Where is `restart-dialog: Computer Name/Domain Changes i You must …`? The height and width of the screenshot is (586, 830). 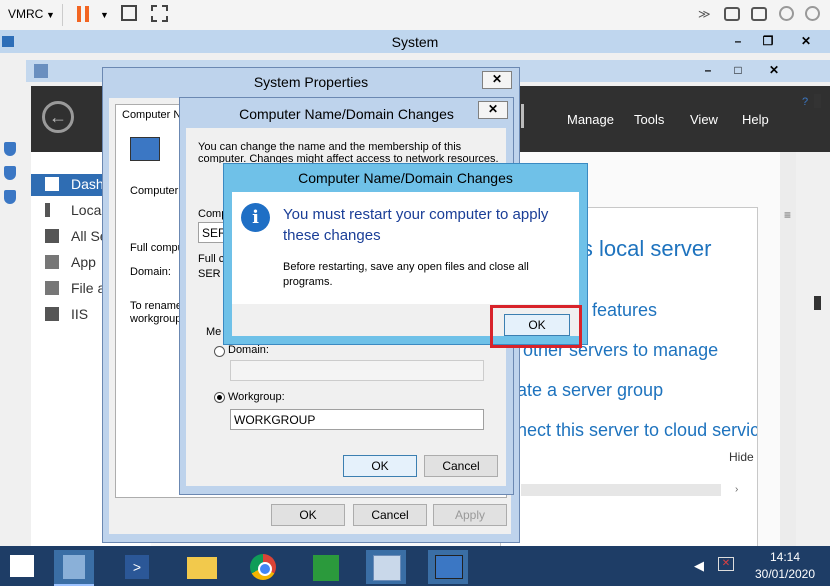 restart-dialog: Computer Name/Domain Changes i You must … is located at coordinates (405, 255).